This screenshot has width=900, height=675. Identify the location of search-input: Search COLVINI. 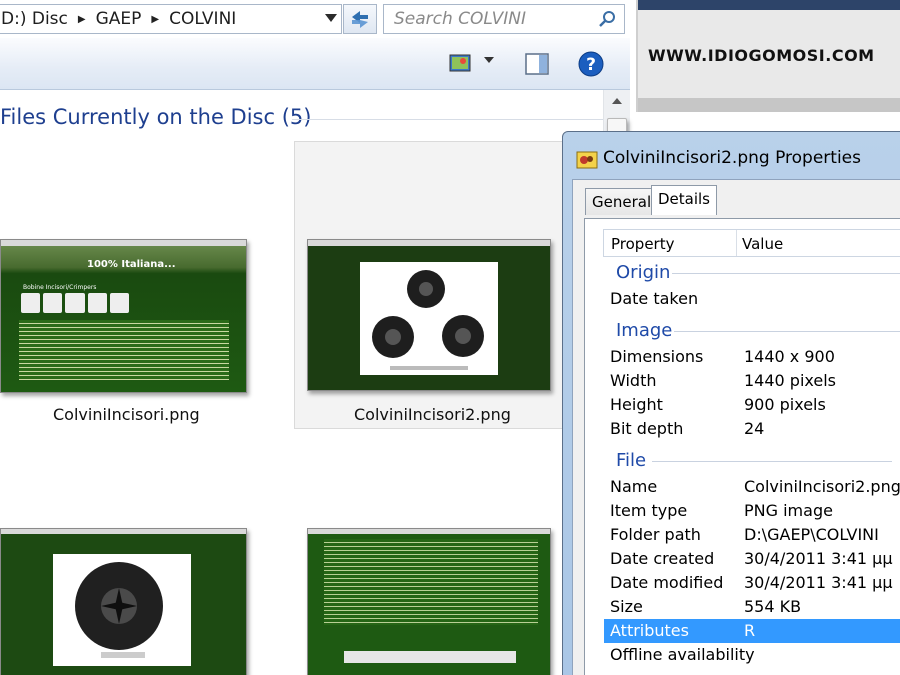
(504, 19).